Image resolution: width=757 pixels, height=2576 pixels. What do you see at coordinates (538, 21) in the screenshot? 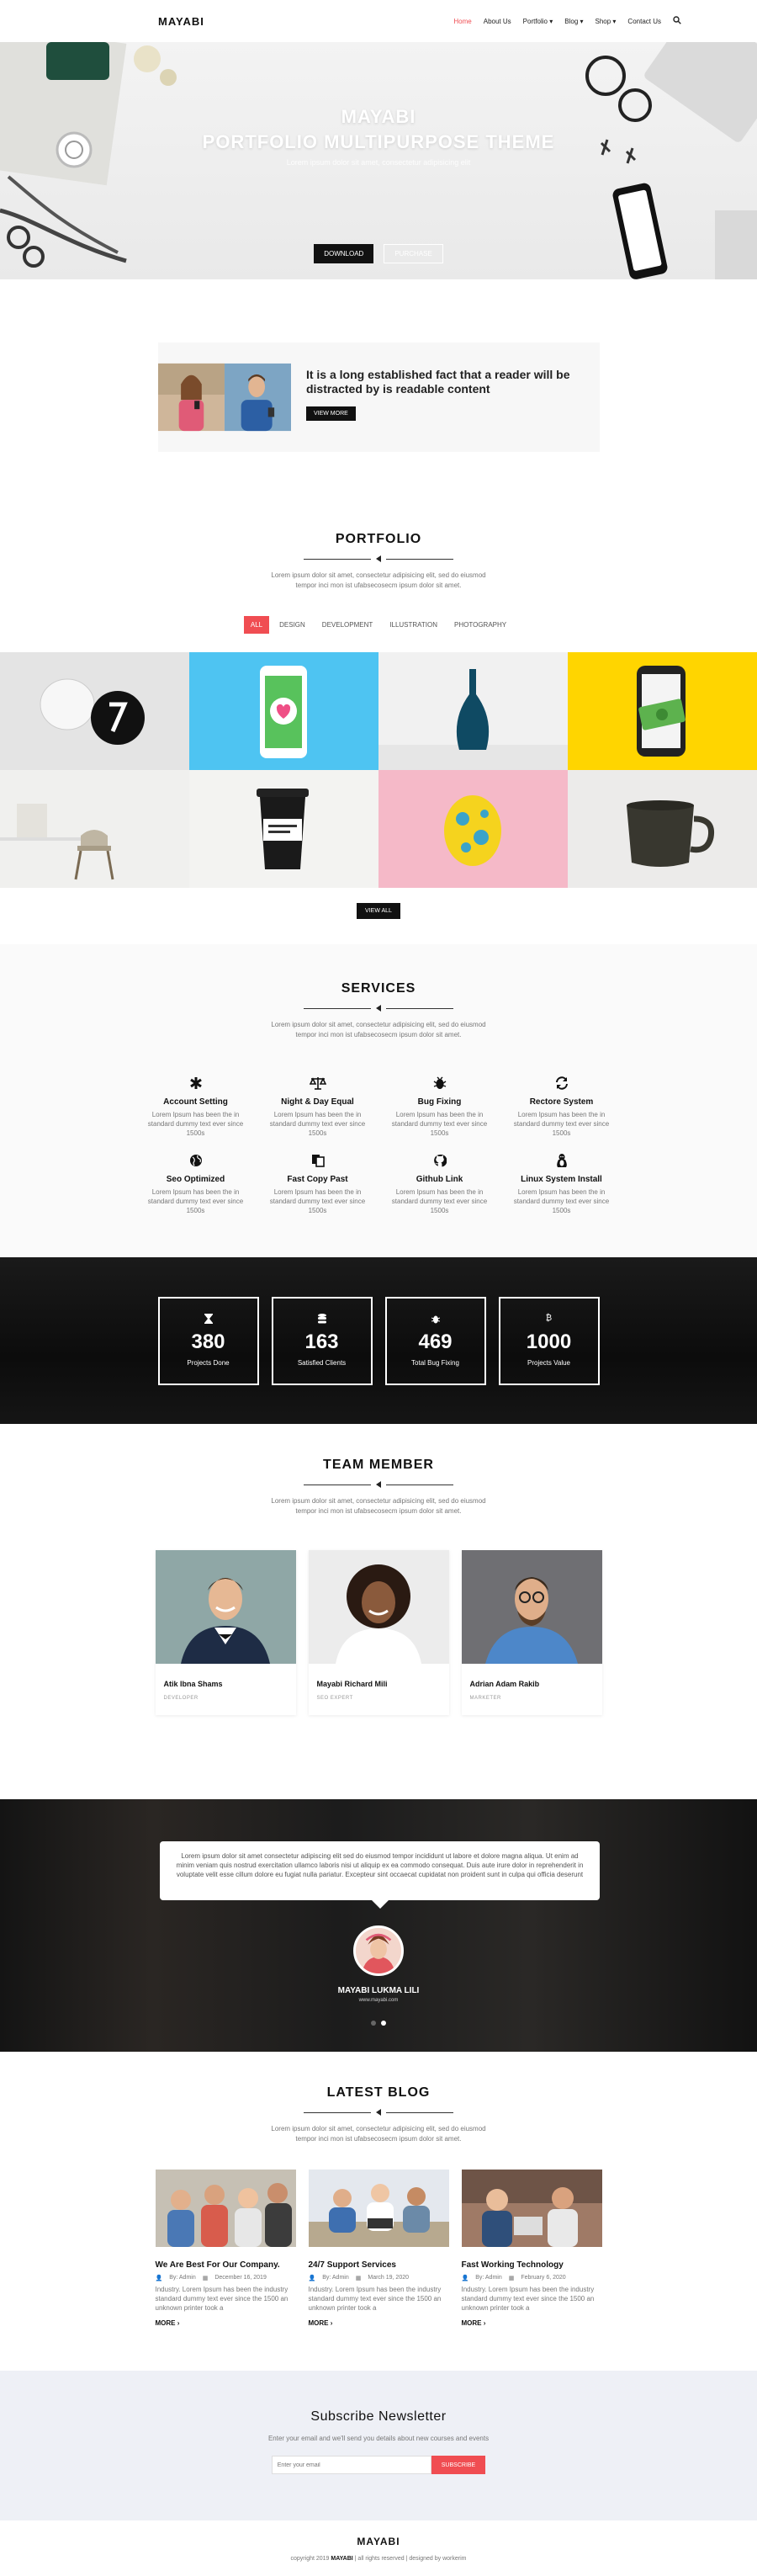
I see `menu-item-portfolio: Portfolio ▾` at bounding box center [538, 21].